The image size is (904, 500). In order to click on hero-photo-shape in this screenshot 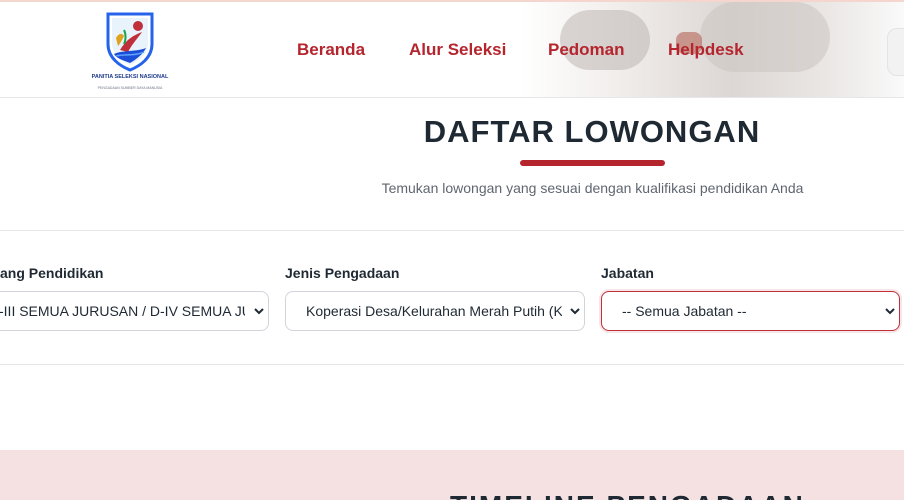, I will do `click(765, 37)`.